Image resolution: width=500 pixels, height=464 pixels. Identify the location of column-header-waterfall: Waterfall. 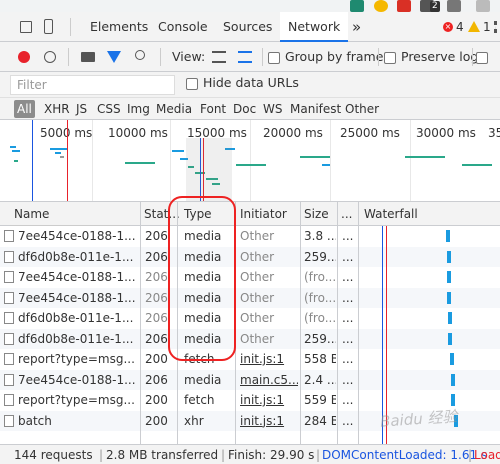
(389, 214).